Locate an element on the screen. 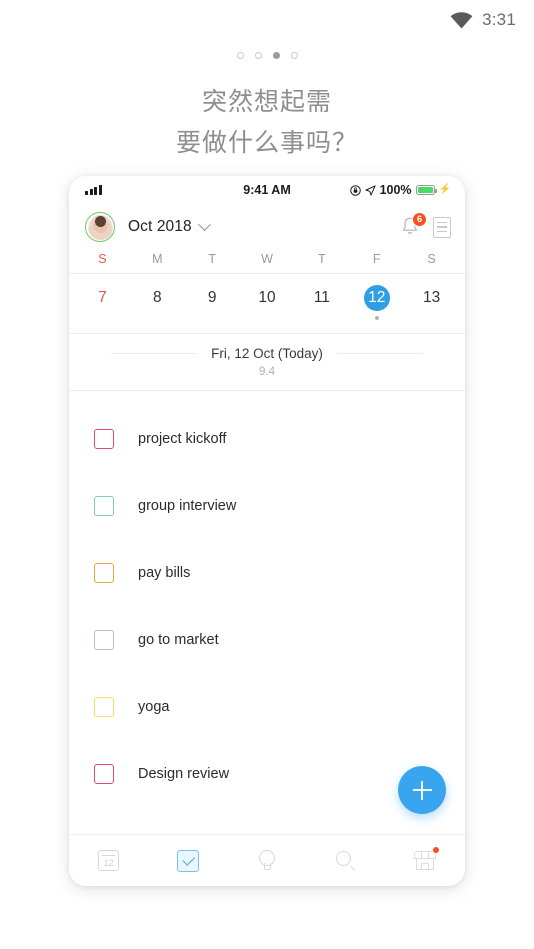 The height and width of the screenshot is (949, 534). task-row: pay bills is located at coordinates (267, 572).